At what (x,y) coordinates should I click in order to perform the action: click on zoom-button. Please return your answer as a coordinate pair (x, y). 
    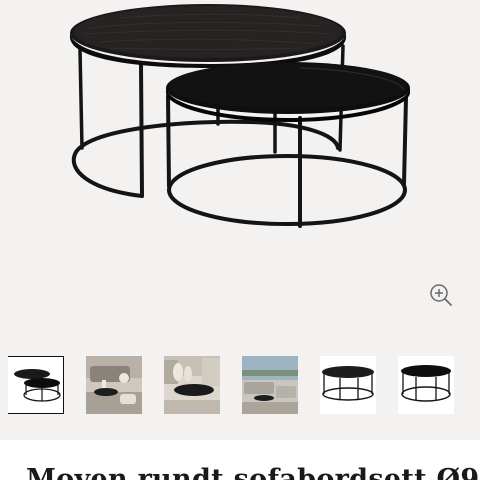
    Looking at the image, I should click on (441, 295).